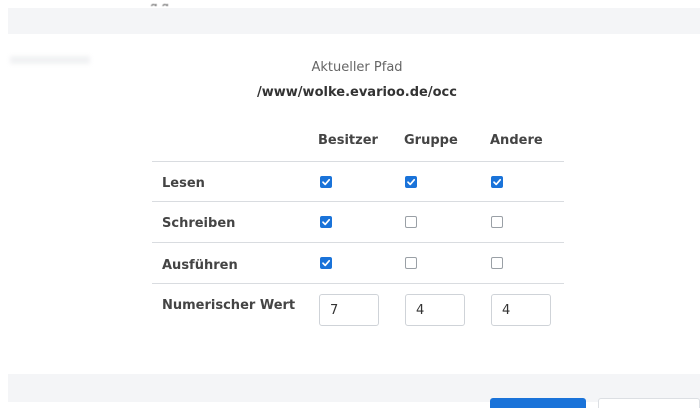  What do you see at coordinates (354, 388) in the screenshot?
I see `dialog-footer` at bounding box center [354, 388].